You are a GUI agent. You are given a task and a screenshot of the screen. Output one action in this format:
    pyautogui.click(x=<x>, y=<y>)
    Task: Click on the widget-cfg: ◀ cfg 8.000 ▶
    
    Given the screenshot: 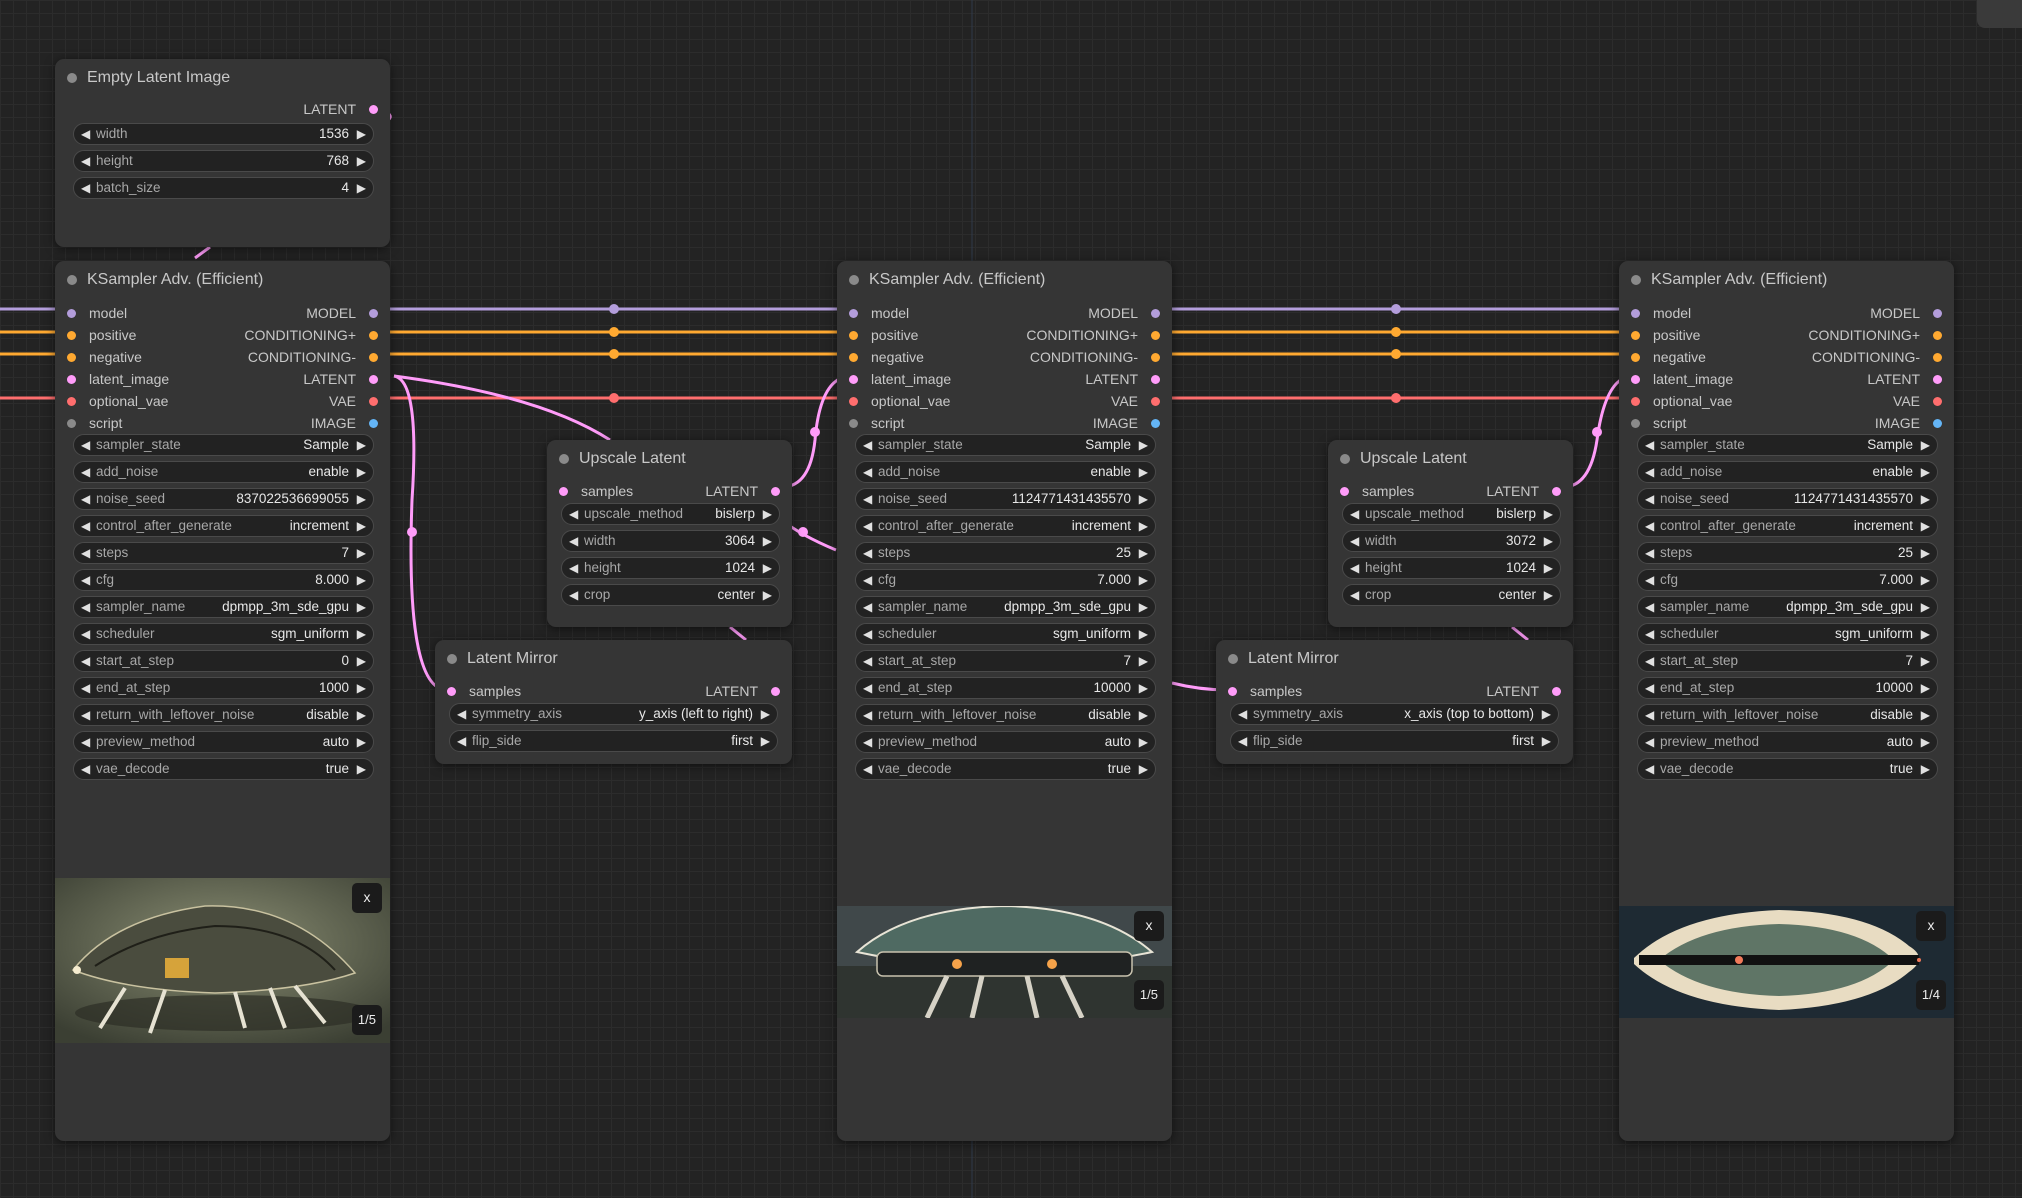 What is the action you would take?
    pyautogui.click(x=223, y=580)
    